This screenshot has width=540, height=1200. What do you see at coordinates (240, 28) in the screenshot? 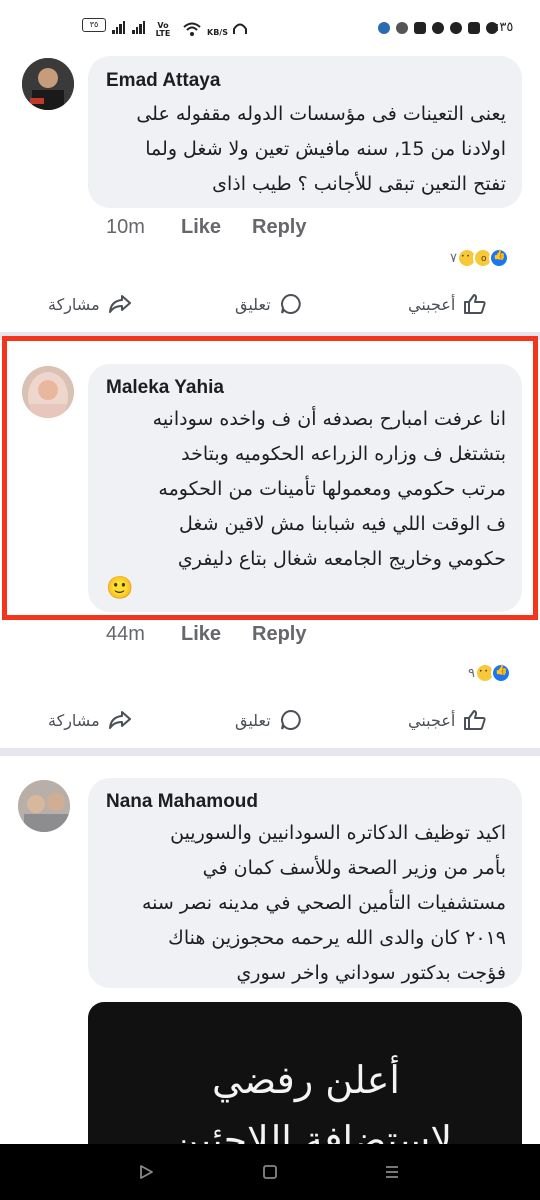
I see `headphones-icon` at bounding box center [240, 28].